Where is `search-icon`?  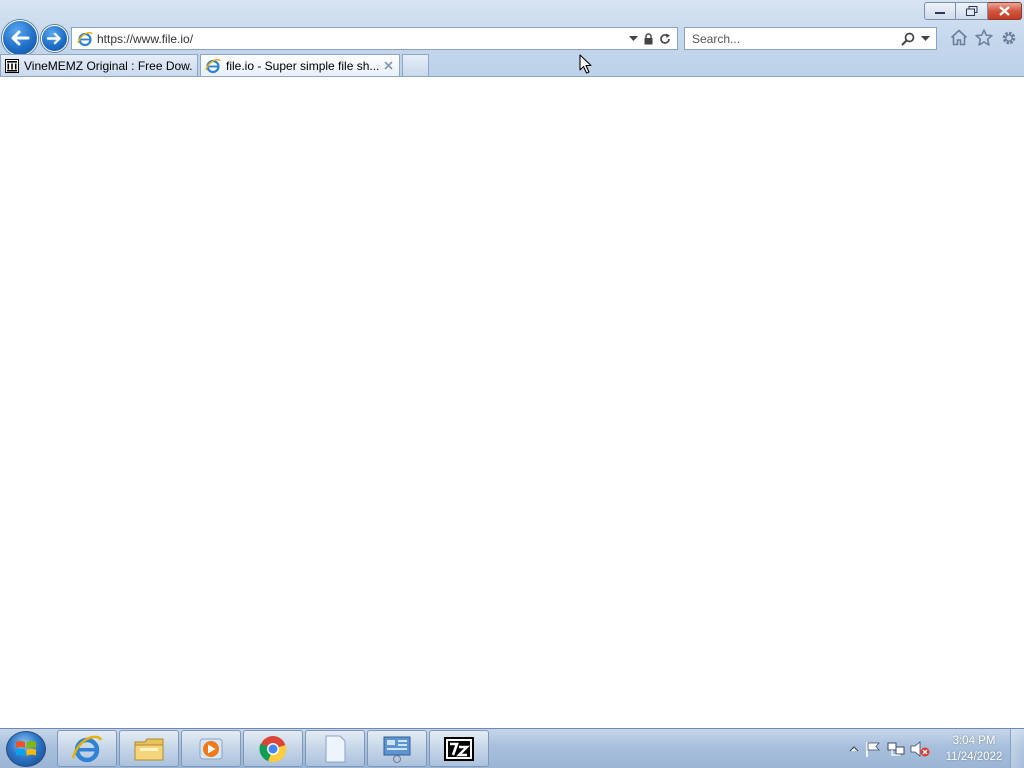 search-icon is located at coordinates (908, 39).